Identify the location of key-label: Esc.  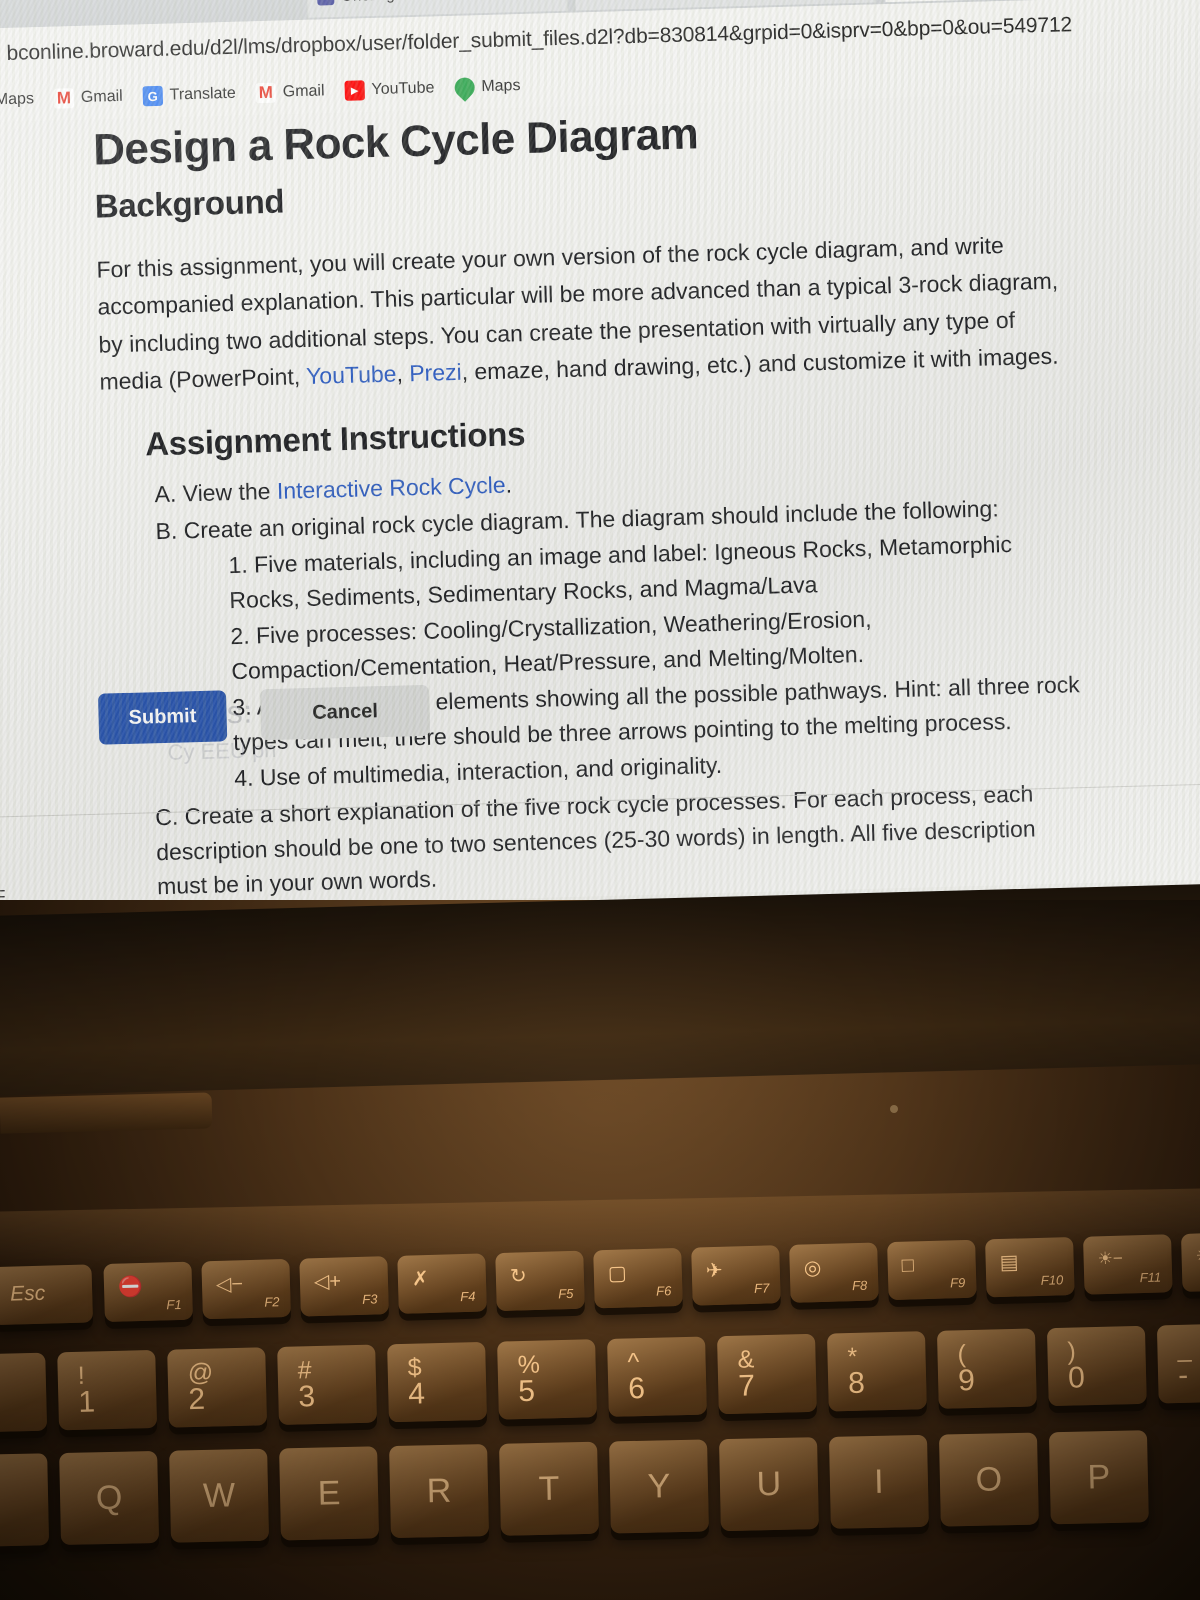
(27, 1293).